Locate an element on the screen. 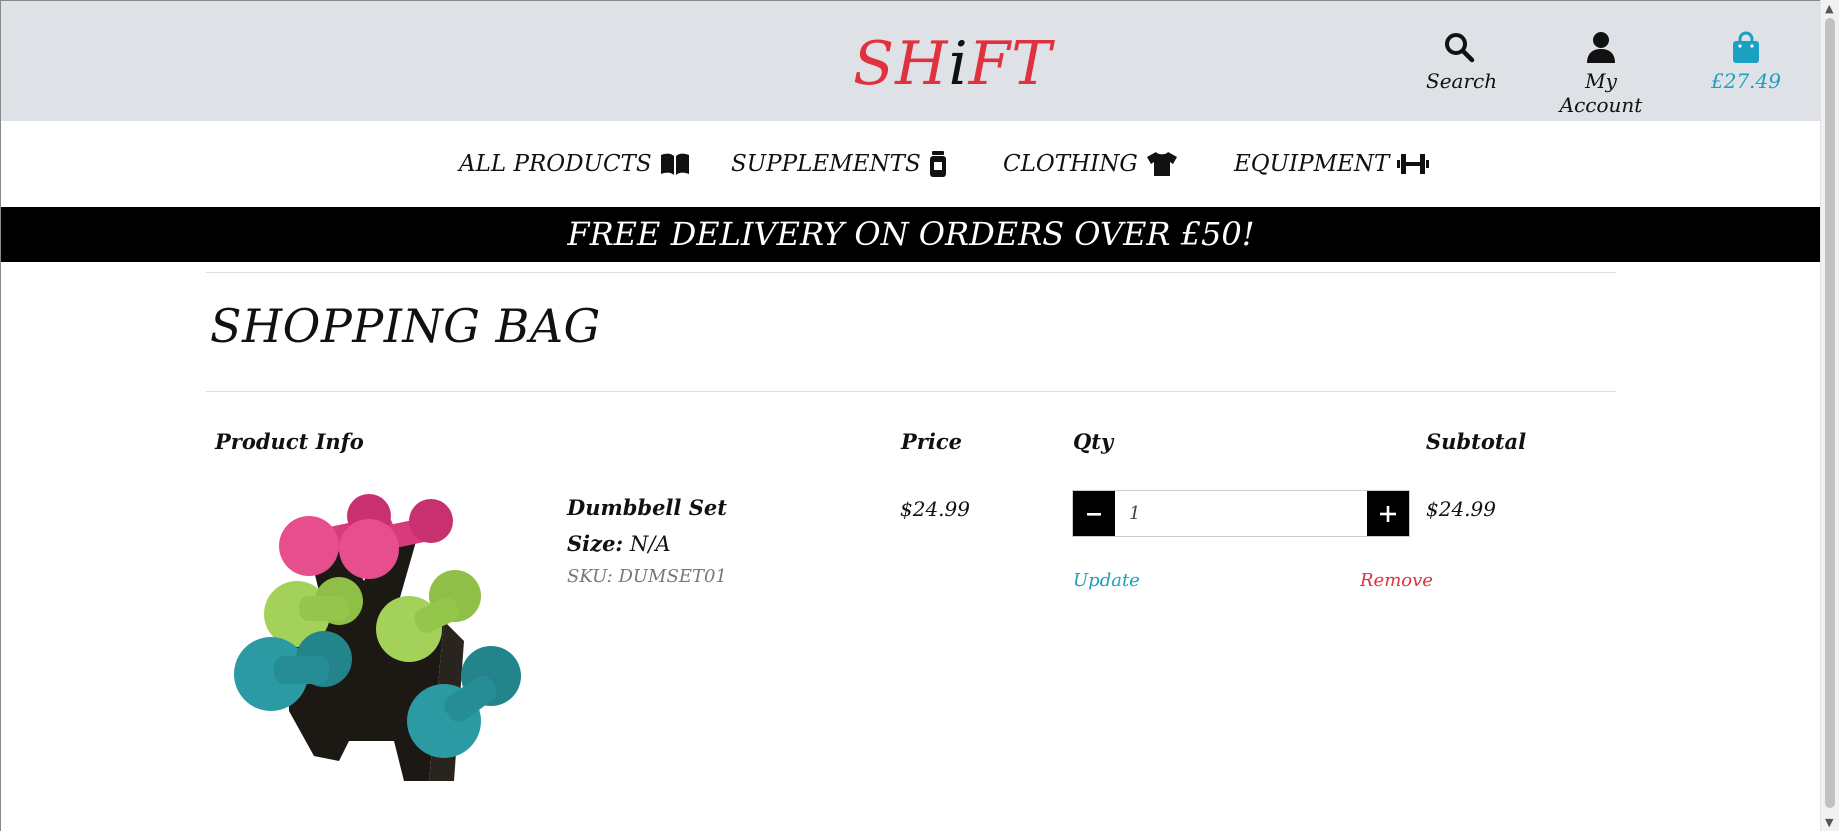 Image resolution: width=1839 pixels, height=831 pixels. nav-supplements: SUPPLEMENTS is located at coordinates (839, 164).